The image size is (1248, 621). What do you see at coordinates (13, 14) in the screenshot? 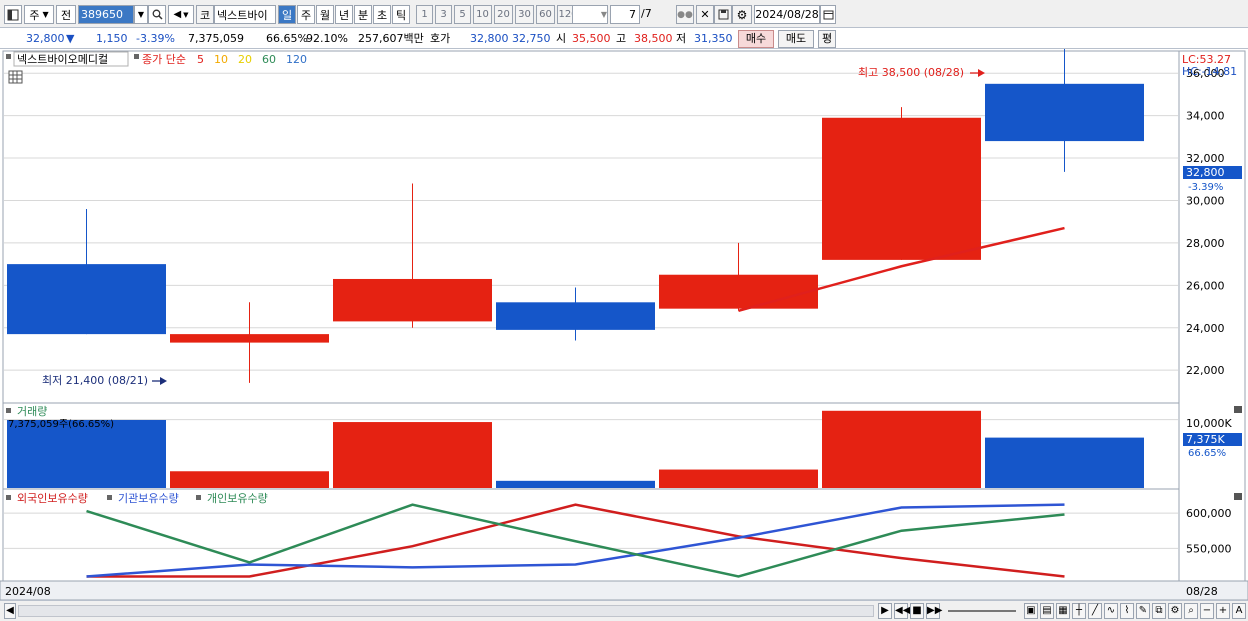
I see `layout-icon` at bounding box center [13, 14].